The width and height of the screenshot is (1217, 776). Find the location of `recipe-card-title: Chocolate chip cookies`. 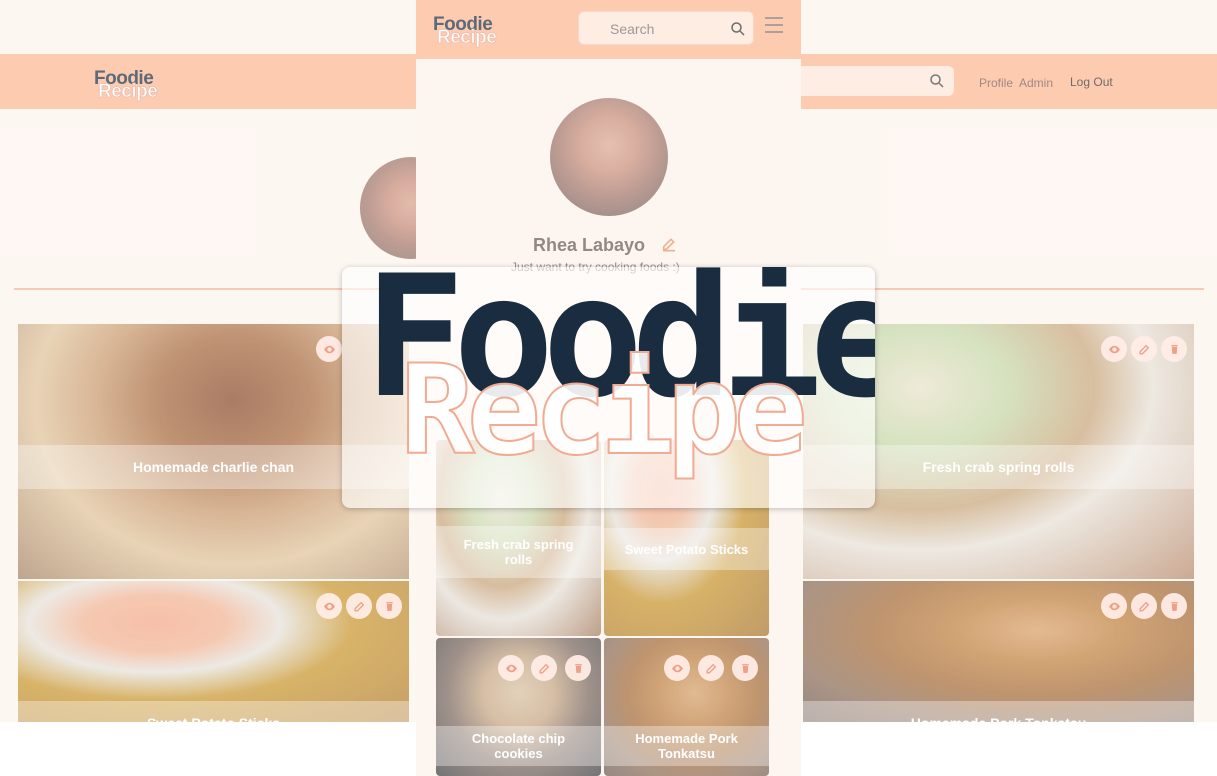

recipe-card-title: Chocolate chip cookies is located at coordinates (518, 746).